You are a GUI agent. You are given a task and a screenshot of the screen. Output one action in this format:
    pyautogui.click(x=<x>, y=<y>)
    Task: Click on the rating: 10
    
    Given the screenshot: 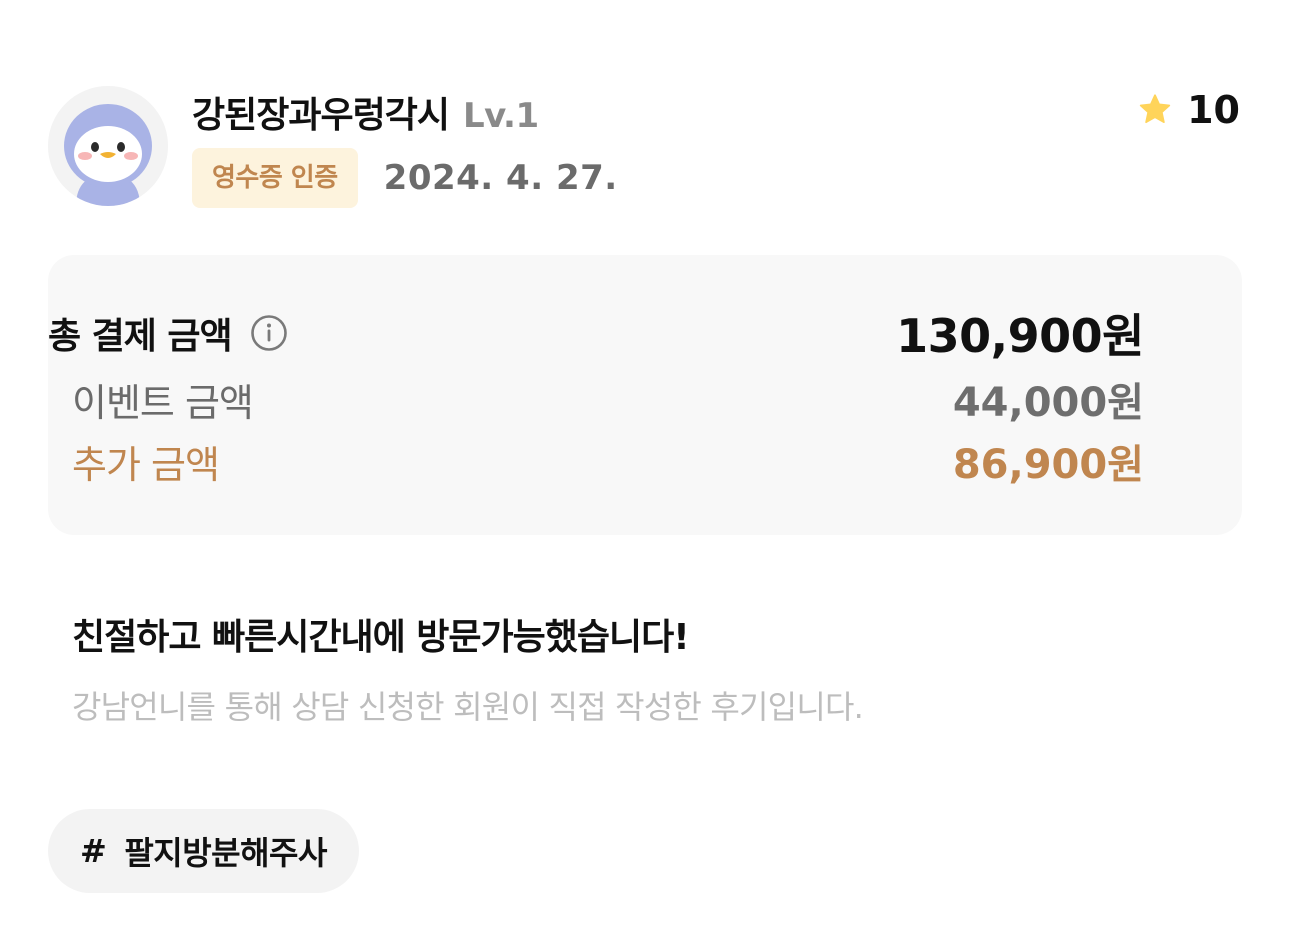 What is the action you would take?
    pyautogui.click(x=1188, y=110)
    